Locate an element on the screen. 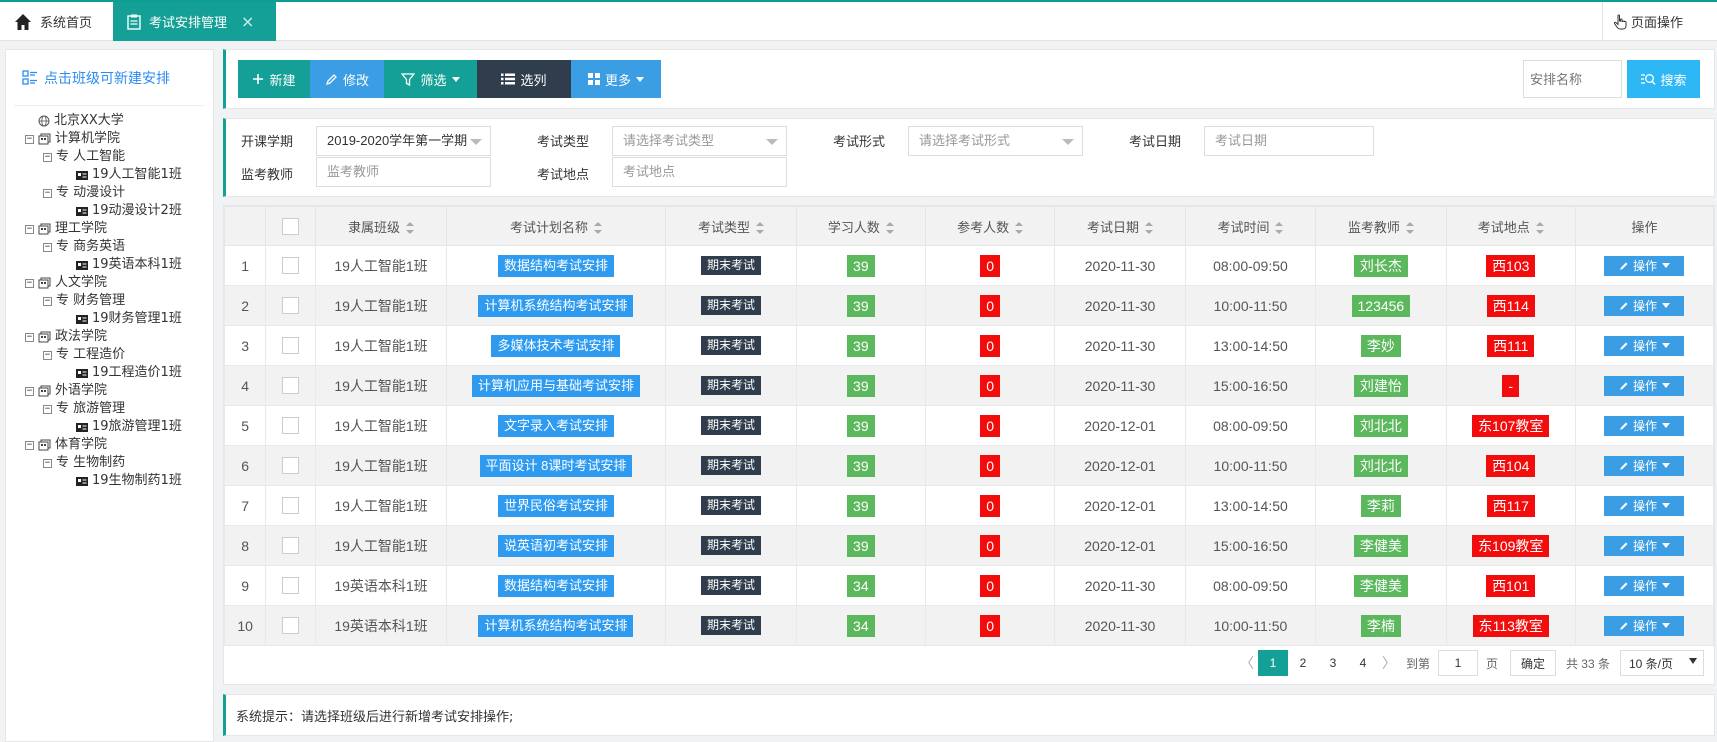 The width and height of the screenshot is (1717, 742). search-button: 搜索 is located at coordinates (1663, 79).